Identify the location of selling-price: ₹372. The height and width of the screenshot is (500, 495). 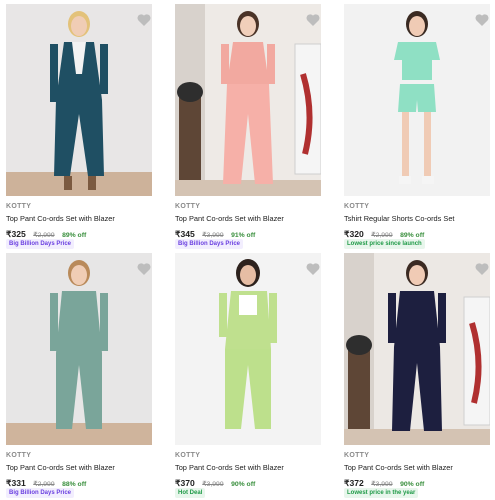
(354, 483).